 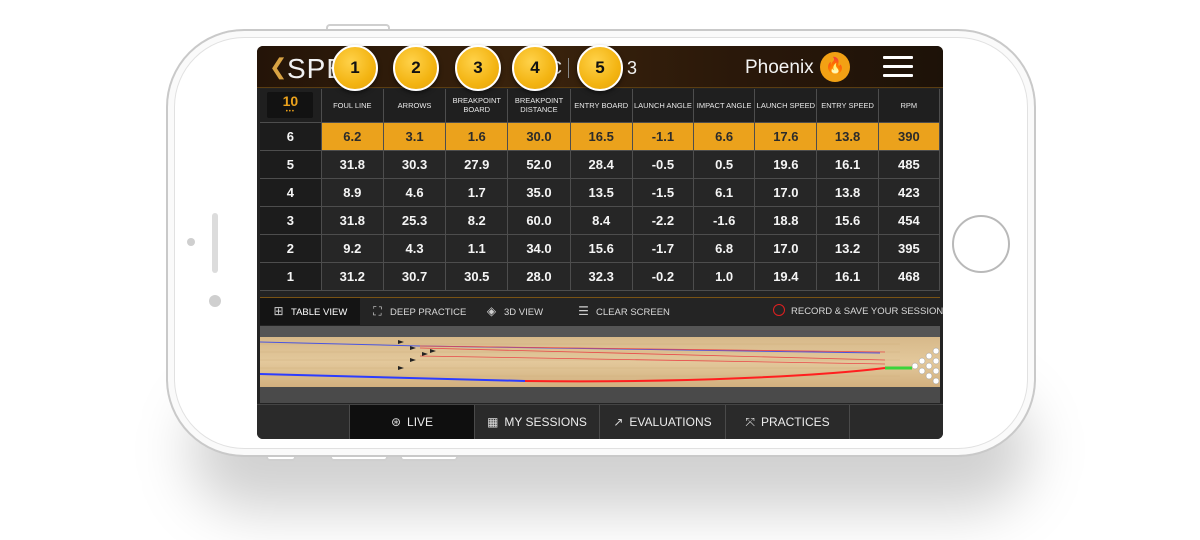 What do you see at coordinates (536, 422) in the screenshot?
I see `nav-my-sessions: ▦ MY SESSIONS` at bounding box center [536, 422].